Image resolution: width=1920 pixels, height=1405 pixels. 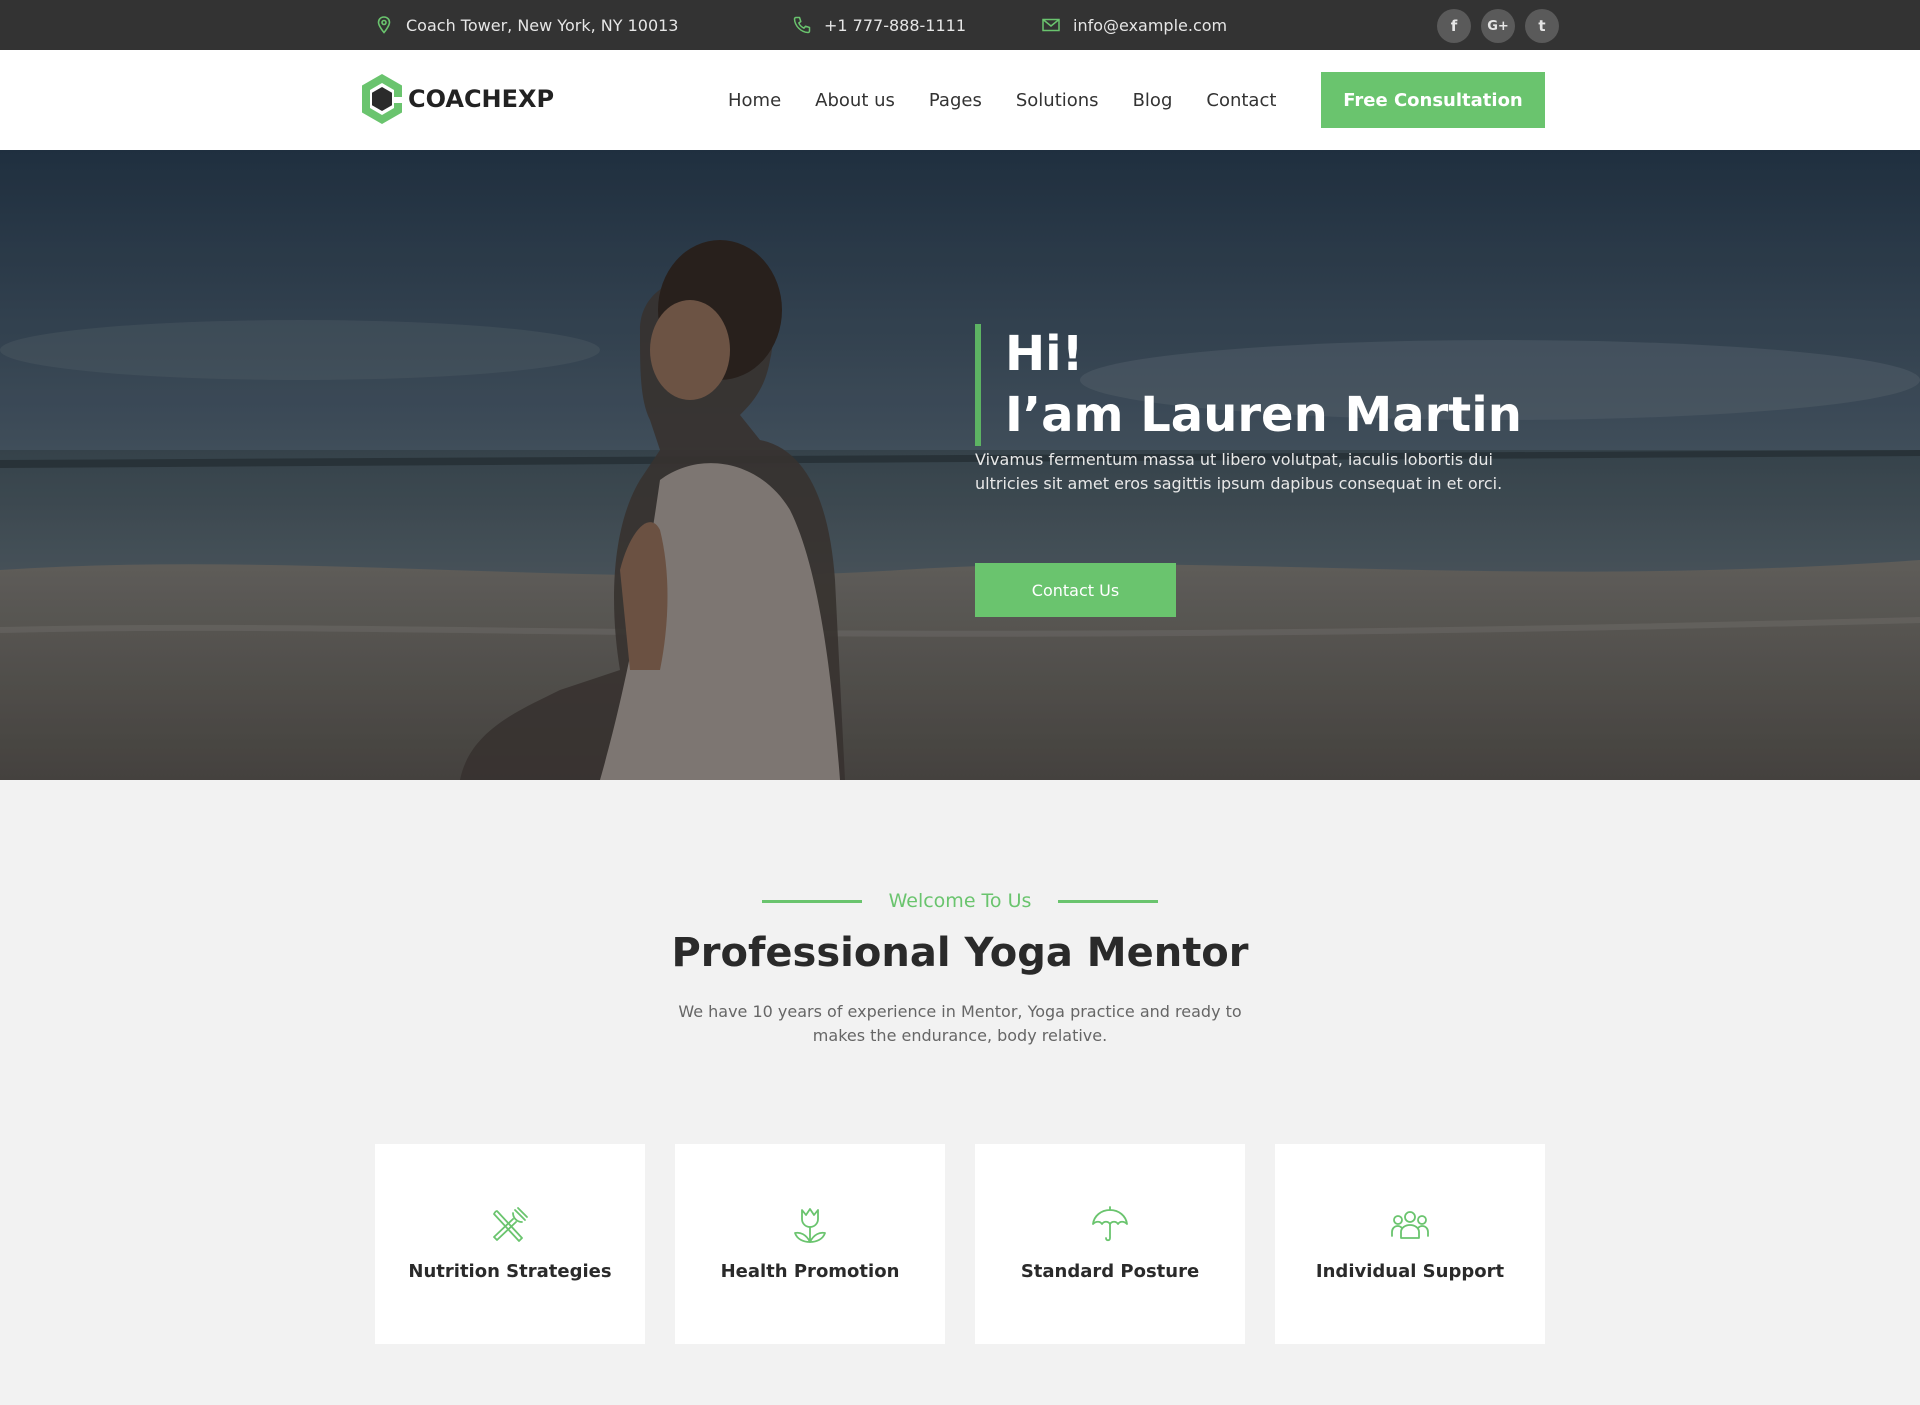 What do you see at coordinates (1057, 100) in the screenshot?
I see `nav-solutions: Solutions` at bounding box center [1057, 100].